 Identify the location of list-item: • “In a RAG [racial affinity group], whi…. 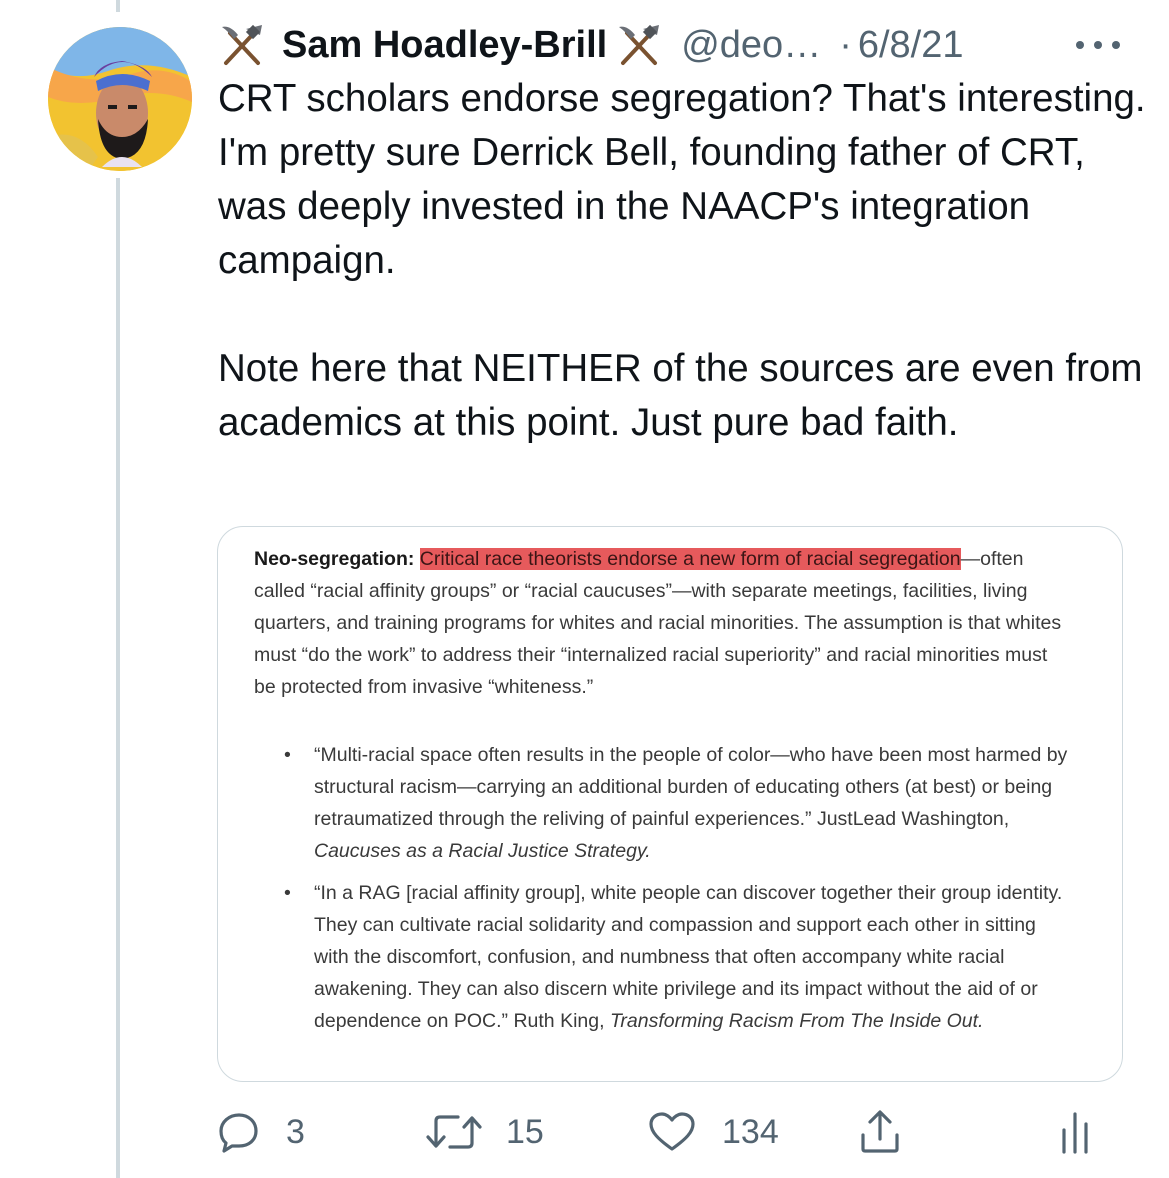
(679, 957).